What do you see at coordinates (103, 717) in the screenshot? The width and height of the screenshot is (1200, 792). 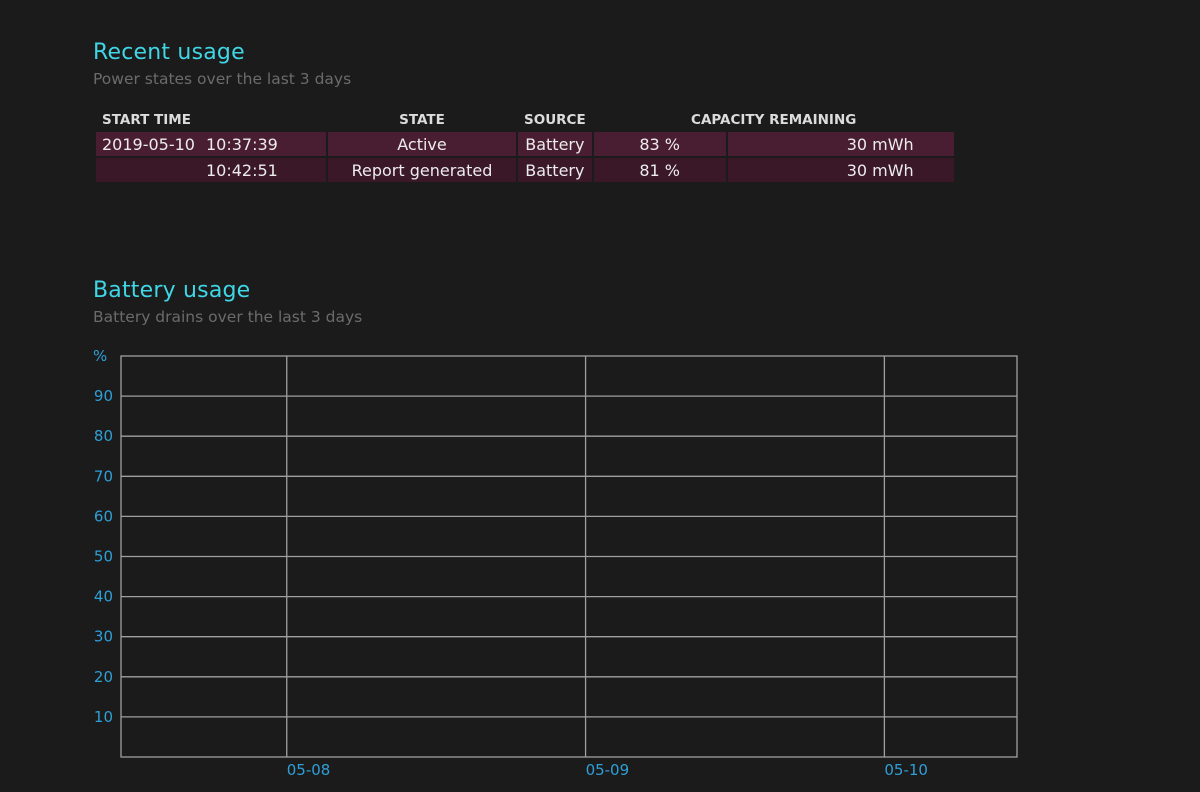 I see `y-tick-label: 10` at bounding box center [103, 717].